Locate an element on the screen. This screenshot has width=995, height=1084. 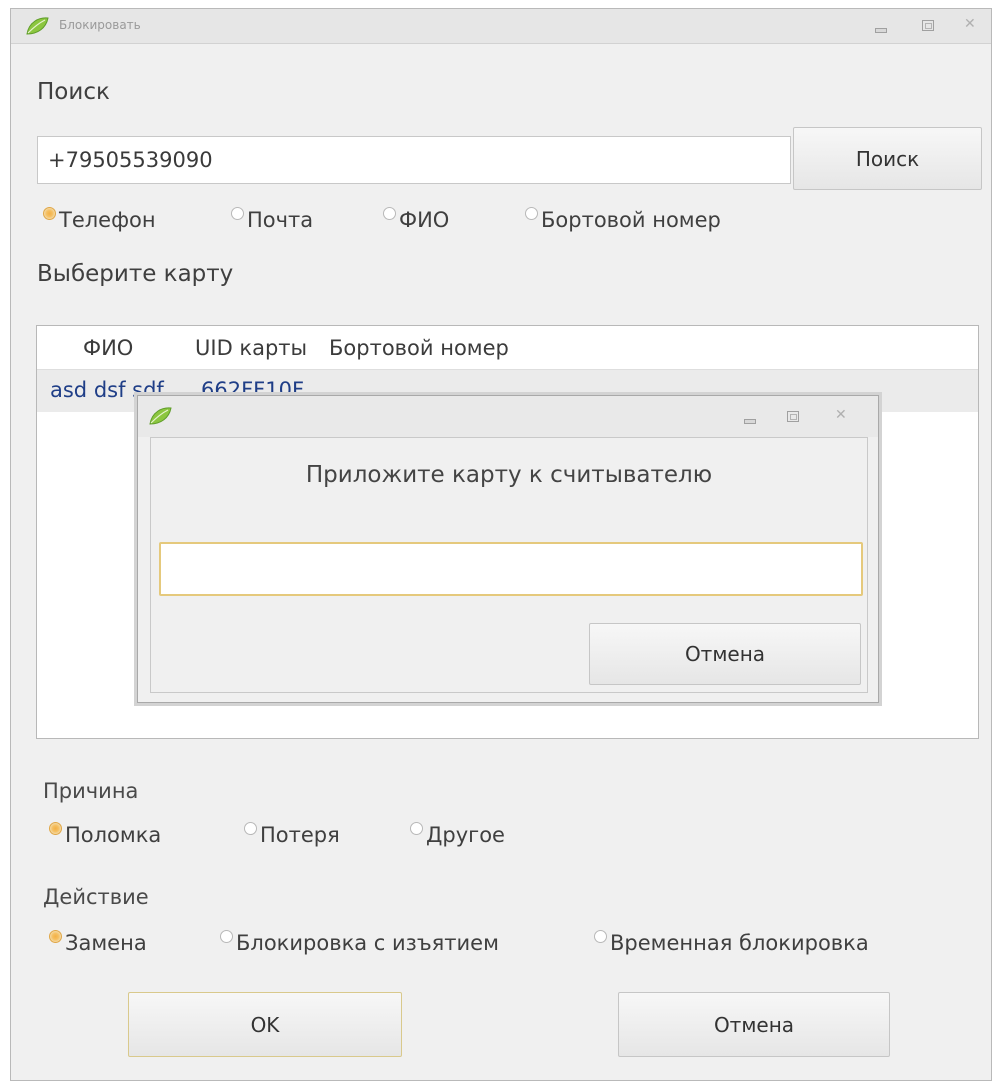
minimize-button is located at coordinates (880, 28).